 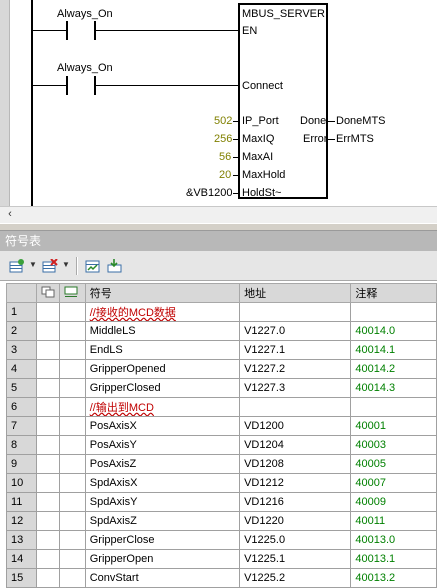 I want to click on symbol-cell: GripperOpened, so click(x=162, y=369).